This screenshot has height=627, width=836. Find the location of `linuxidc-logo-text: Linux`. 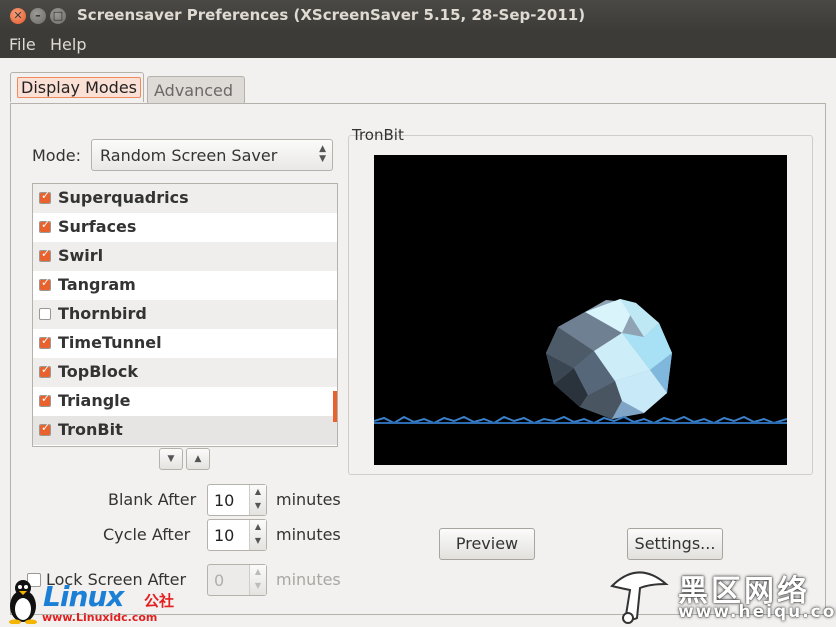

linuxidc-logo-text: Linux is located at coordinates (83, 596).